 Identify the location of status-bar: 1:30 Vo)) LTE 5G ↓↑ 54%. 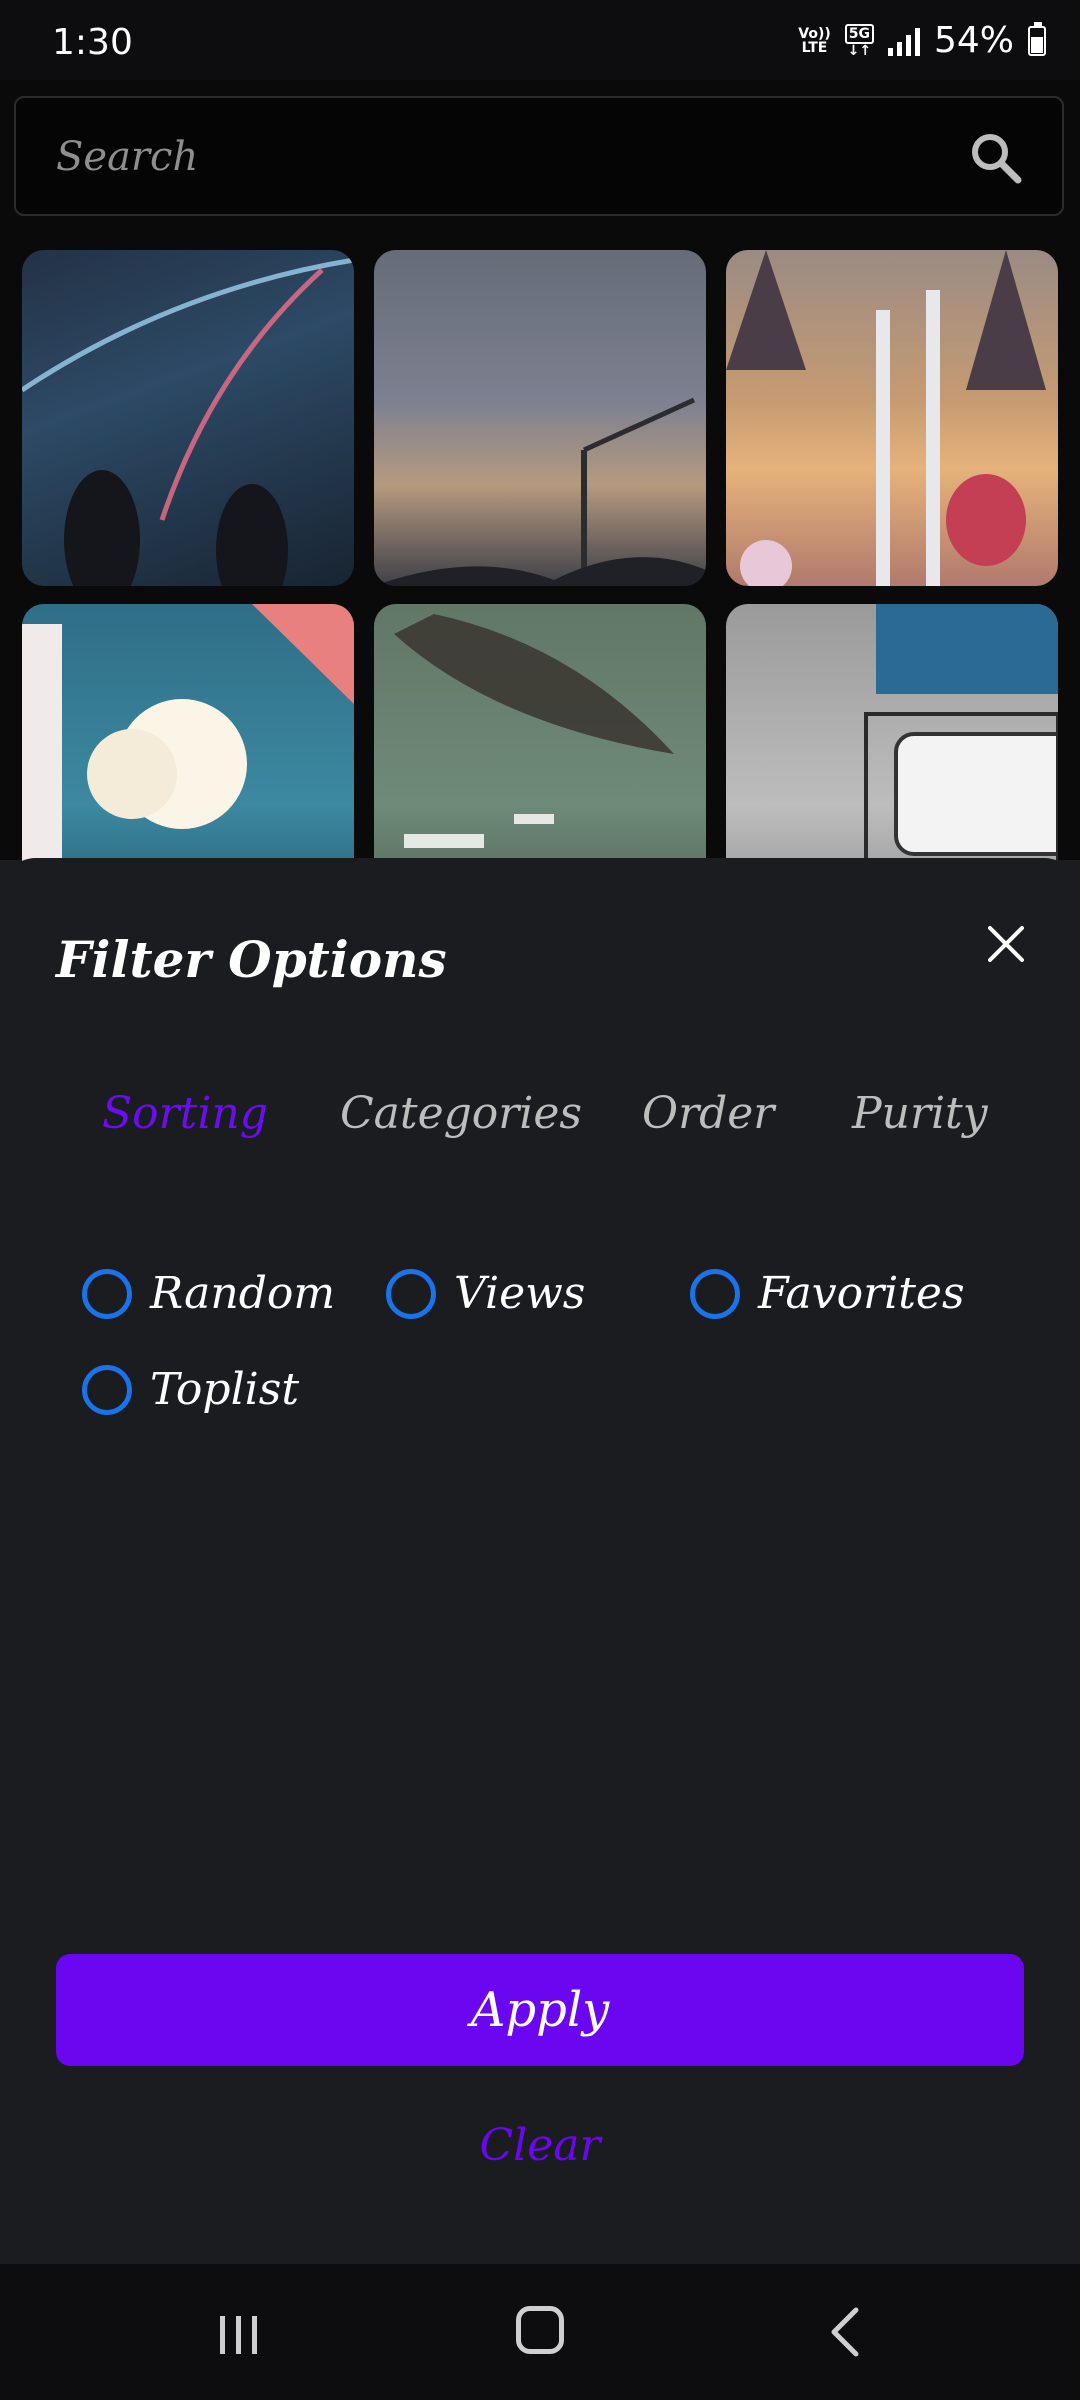
(540, 40).